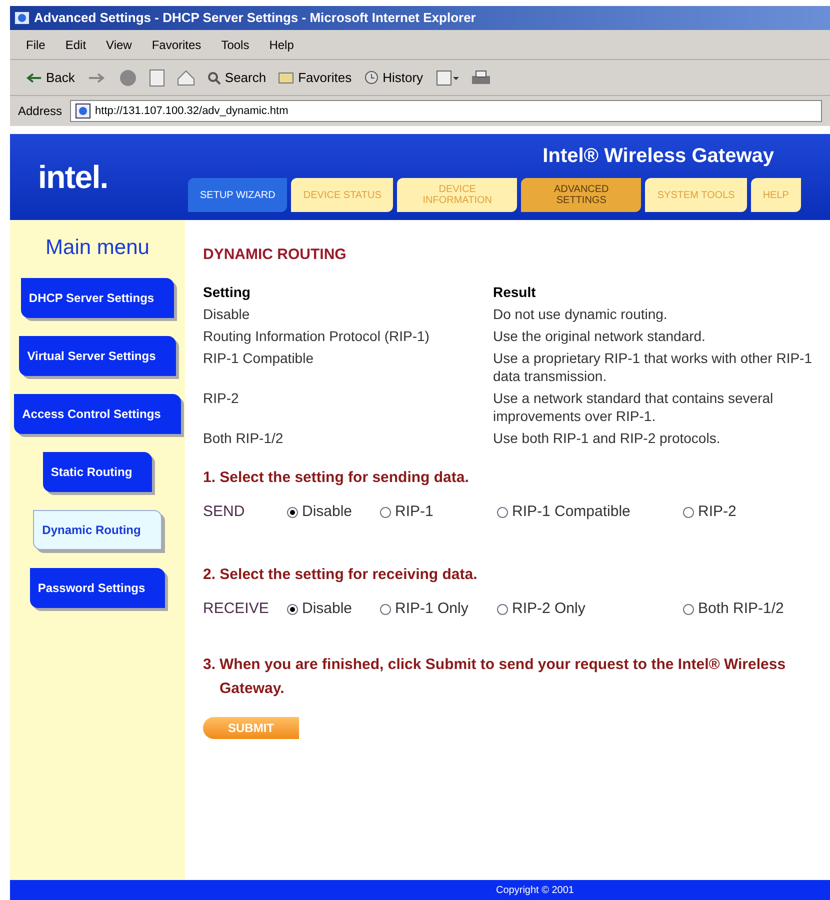  I want to click on banner-title: Intel® Wireless Gateway, so click(658, 156).